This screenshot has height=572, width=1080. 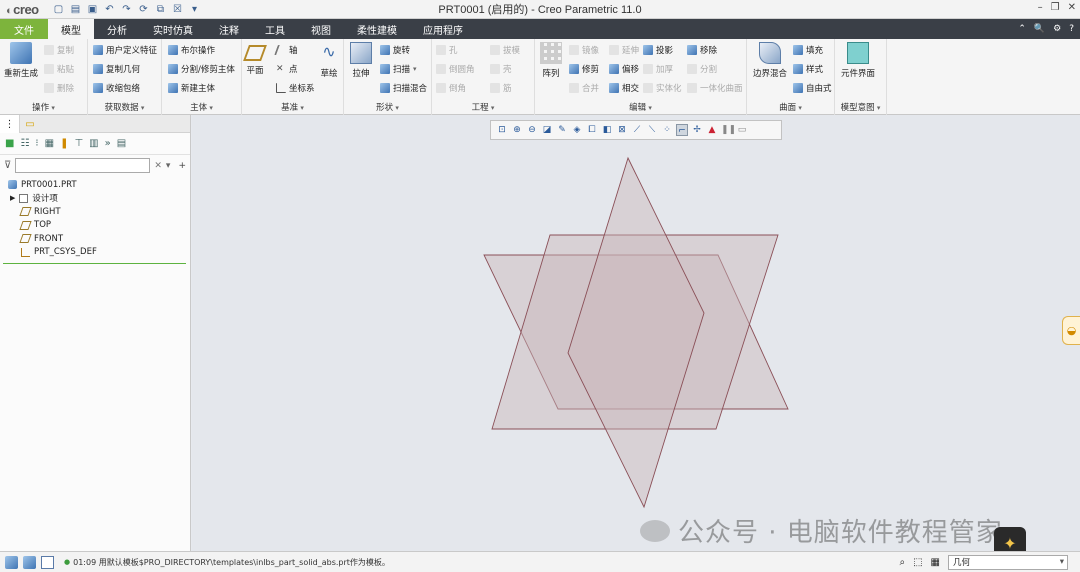 I want to click on tree-columns-icon: ☷, so click(x=24, y=143).